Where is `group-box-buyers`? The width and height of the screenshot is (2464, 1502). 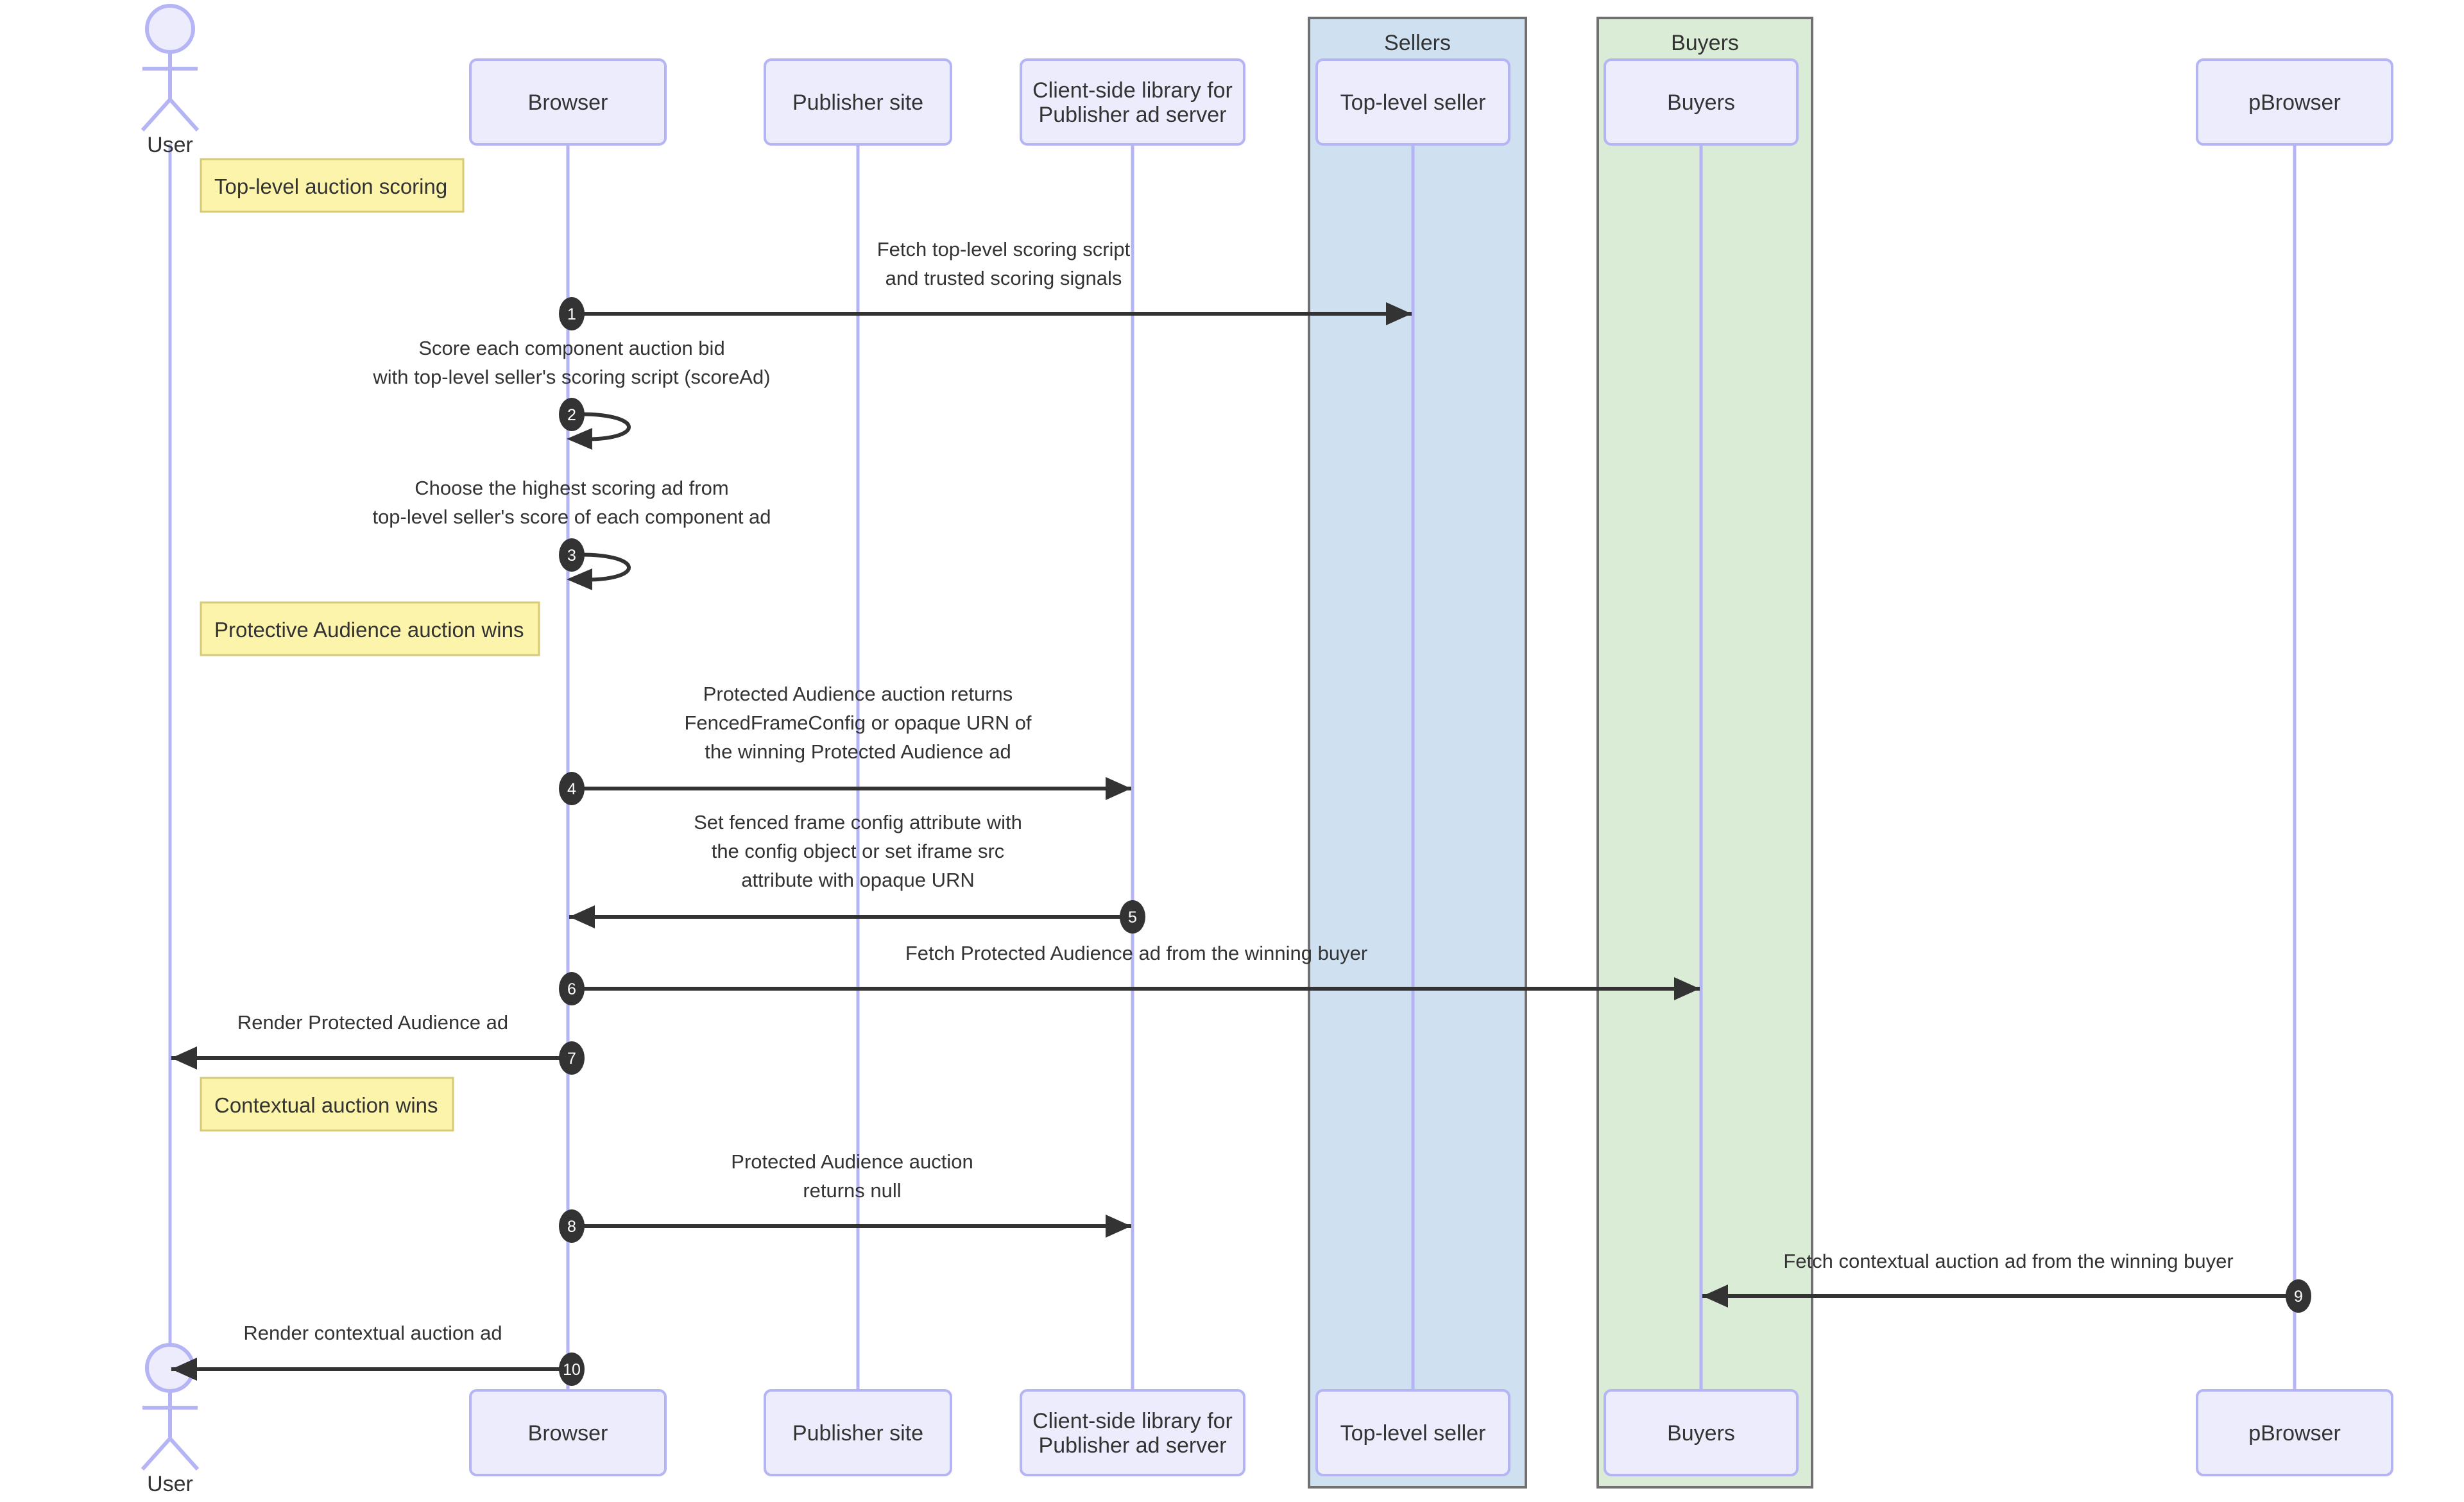
group-box-buyers is located at coordinates (1705, 753).